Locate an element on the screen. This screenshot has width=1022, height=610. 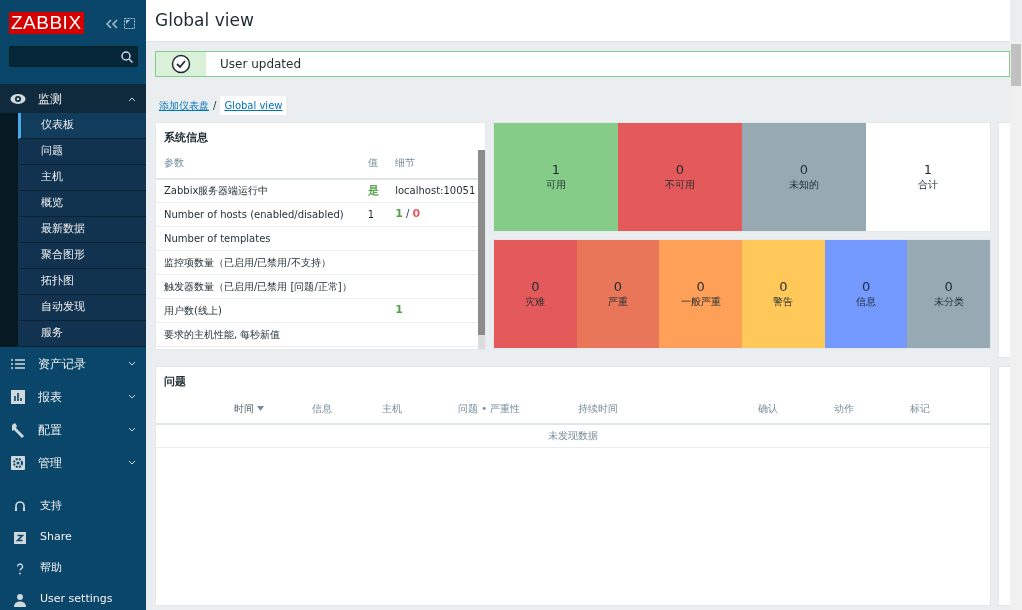
severity-tile: 0 未分类 is located at coordinates (949, 294).